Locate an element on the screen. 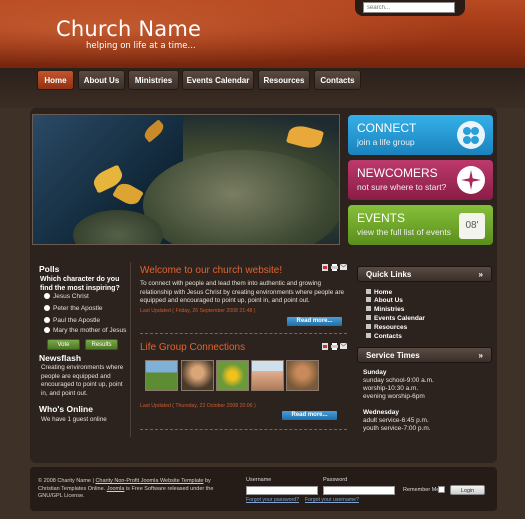  poll-option-label: Peter the Apostle is located at coordinates (78, 308).